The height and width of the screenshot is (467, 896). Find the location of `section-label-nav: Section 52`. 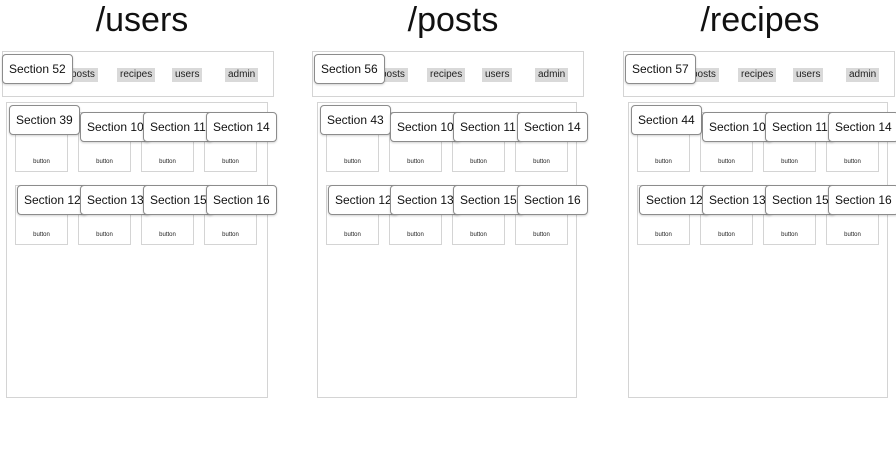

section-label-nav: Section 52 is located at coordinates (37, 69).